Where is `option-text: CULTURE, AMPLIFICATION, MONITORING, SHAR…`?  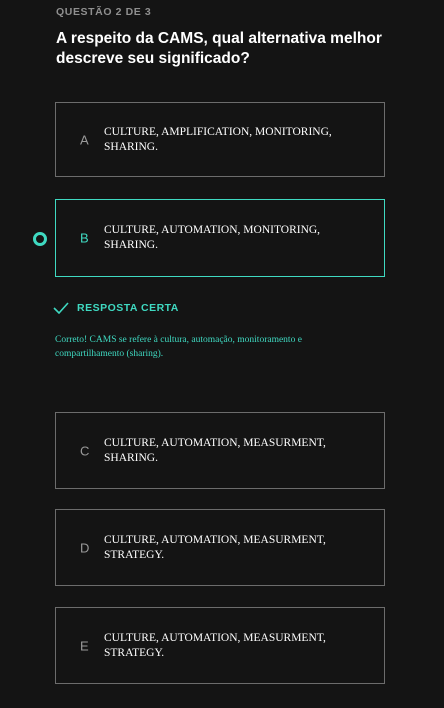 option-text: CULTURE, AMPLIFICATION, MONITORING, SHAR… is located at coordinates (218, 139).